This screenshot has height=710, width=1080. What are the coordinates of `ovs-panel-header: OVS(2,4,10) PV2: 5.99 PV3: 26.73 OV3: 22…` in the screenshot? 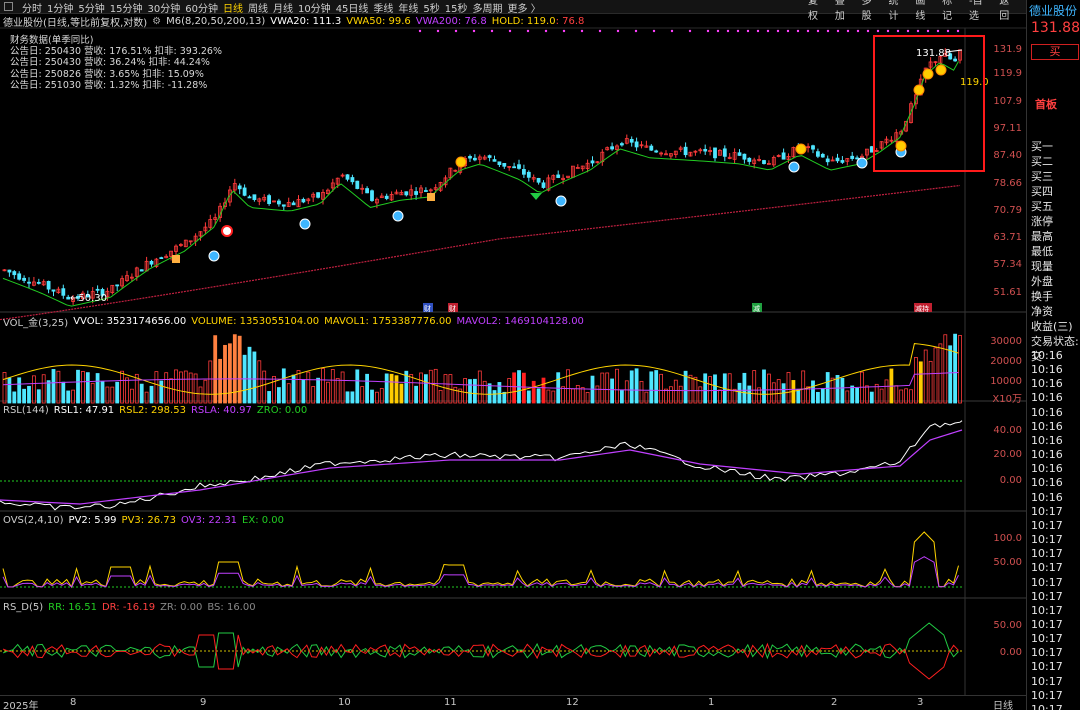 It's located at (144, 520).